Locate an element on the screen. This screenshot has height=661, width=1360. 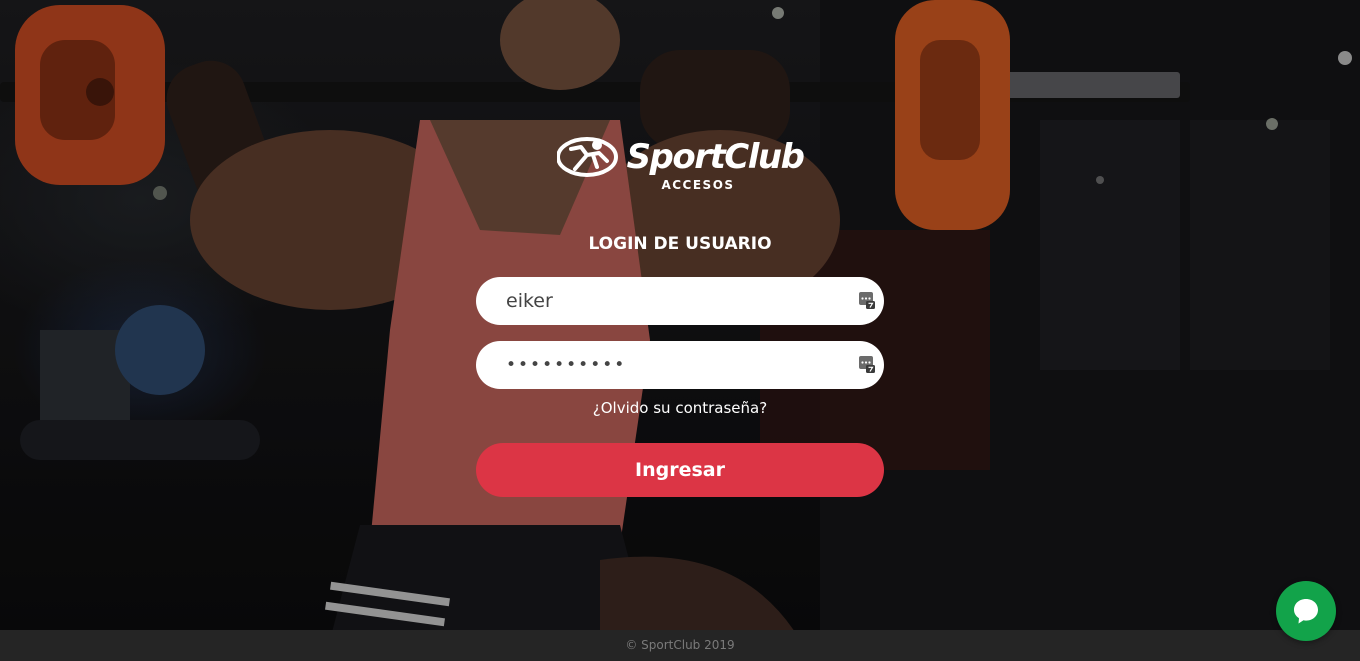
login-title: LOGIN DE USUARIO is located at coordinates (680, 244).